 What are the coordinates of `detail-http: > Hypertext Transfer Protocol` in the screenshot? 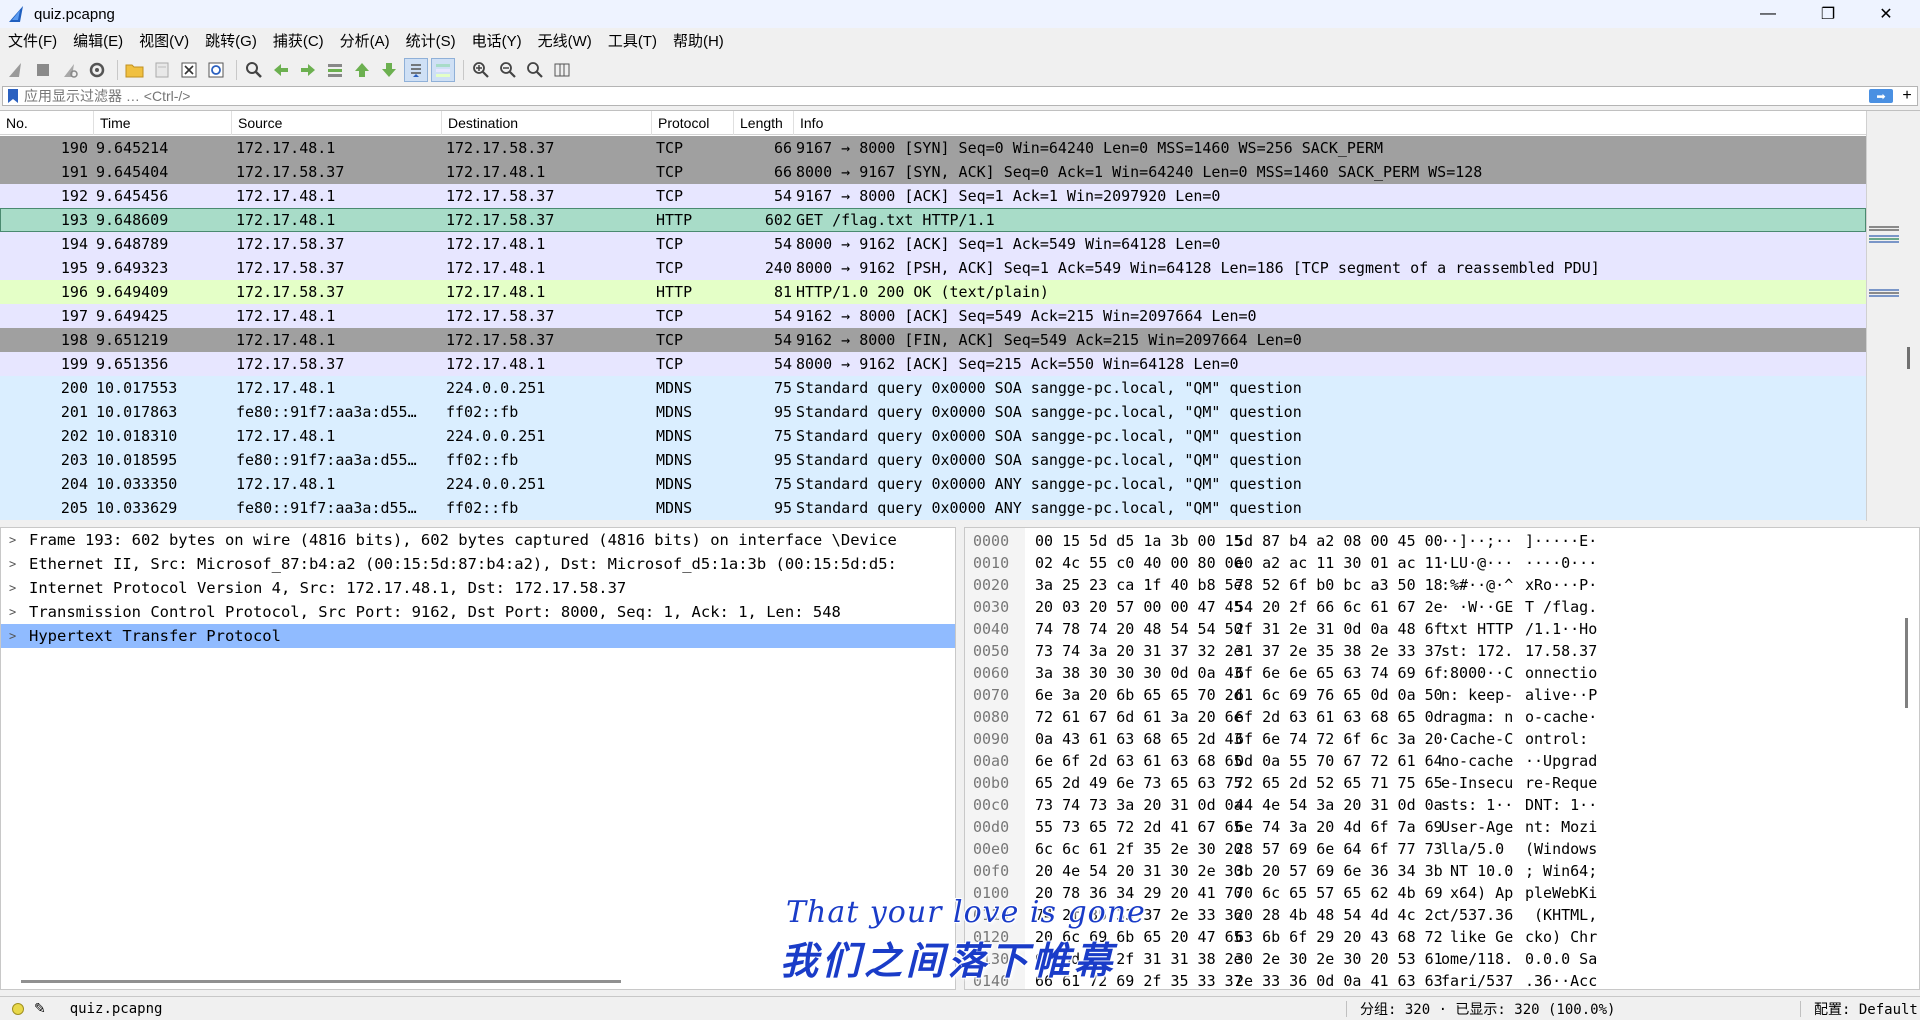 It's located at (478, 636).